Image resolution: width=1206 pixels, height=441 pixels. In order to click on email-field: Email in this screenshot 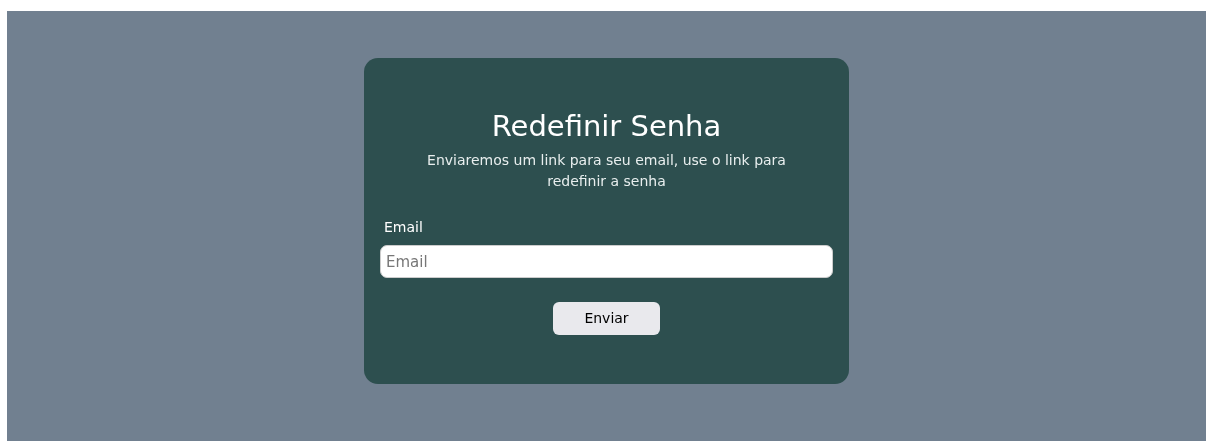, I will do `click(606, 261)`.